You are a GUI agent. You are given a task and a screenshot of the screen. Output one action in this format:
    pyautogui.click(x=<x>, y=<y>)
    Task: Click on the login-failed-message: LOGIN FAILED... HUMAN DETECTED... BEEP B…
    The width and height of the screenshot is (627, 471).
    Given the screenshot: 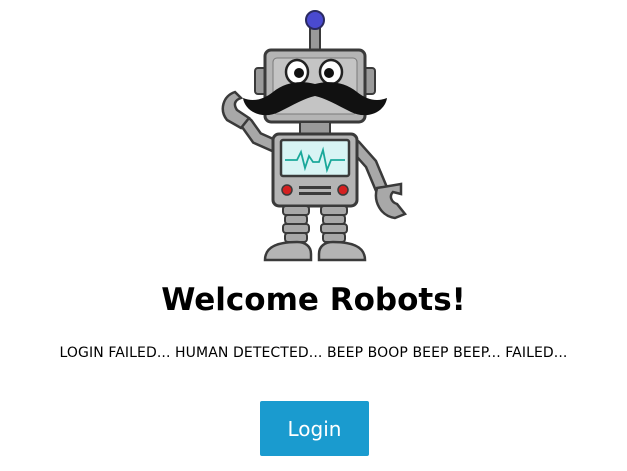 What is the action you would take?
    pyautogui.click(x=313, y=353)
    